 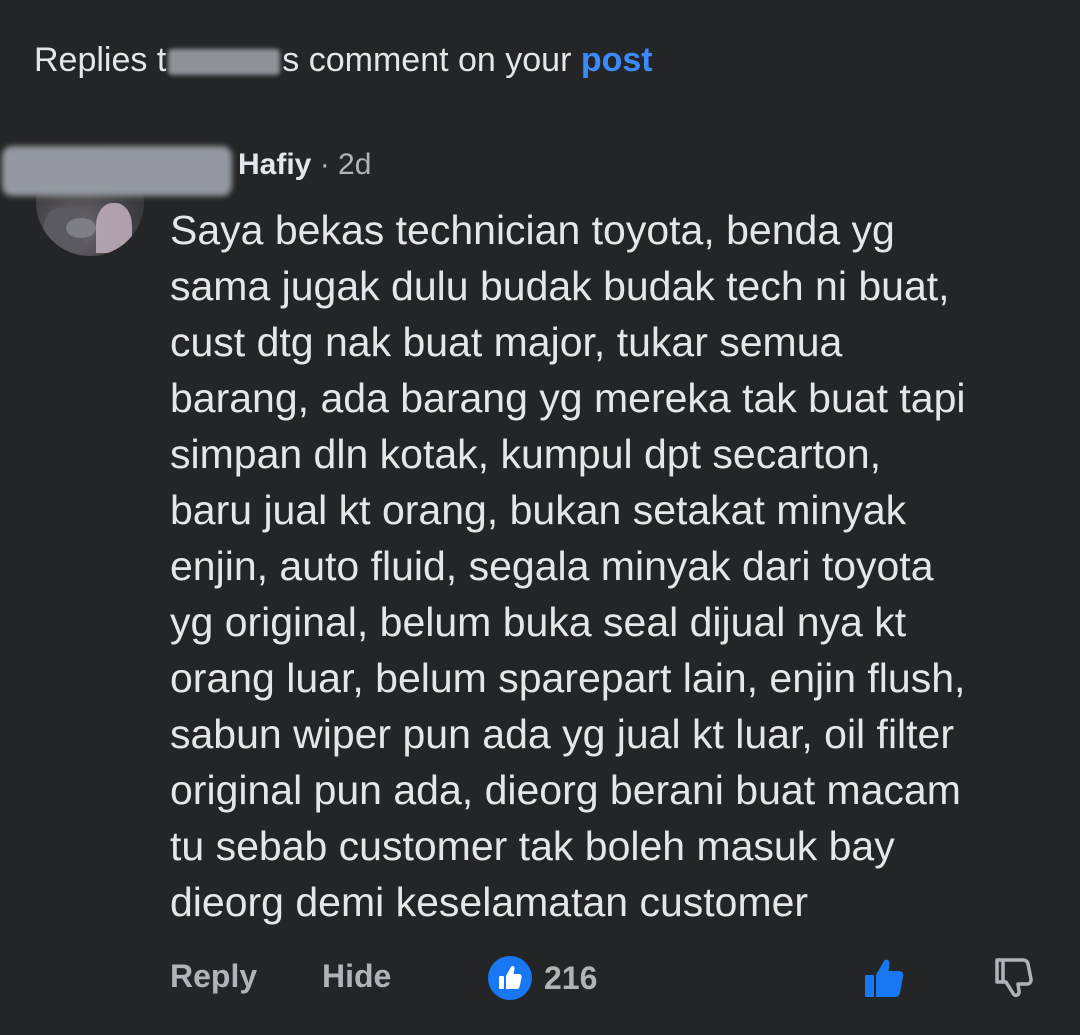 What do you see at coordinates (526, 454) in the screenshot?
I see `comment-line: simpan dln kotak, kumpul dpt secarton,` at bounding box center [526, 454].